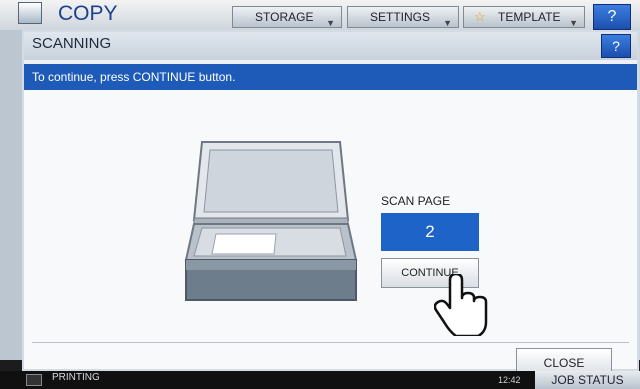 Image resolution: width=640 pixels, height=389 pixels. Describe the element at coordinates (529, 17) in the screenshot. I see `tab-template-label: TEMPLATE` at that location.